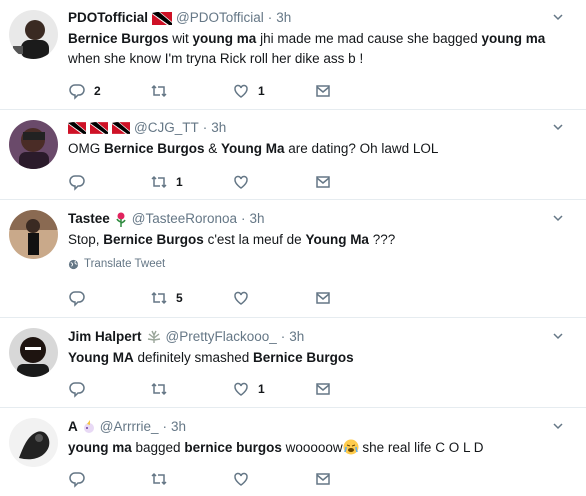  Describe the element at coordinates (73, 427) in the screenshot. I see `display-name: A` at that location.